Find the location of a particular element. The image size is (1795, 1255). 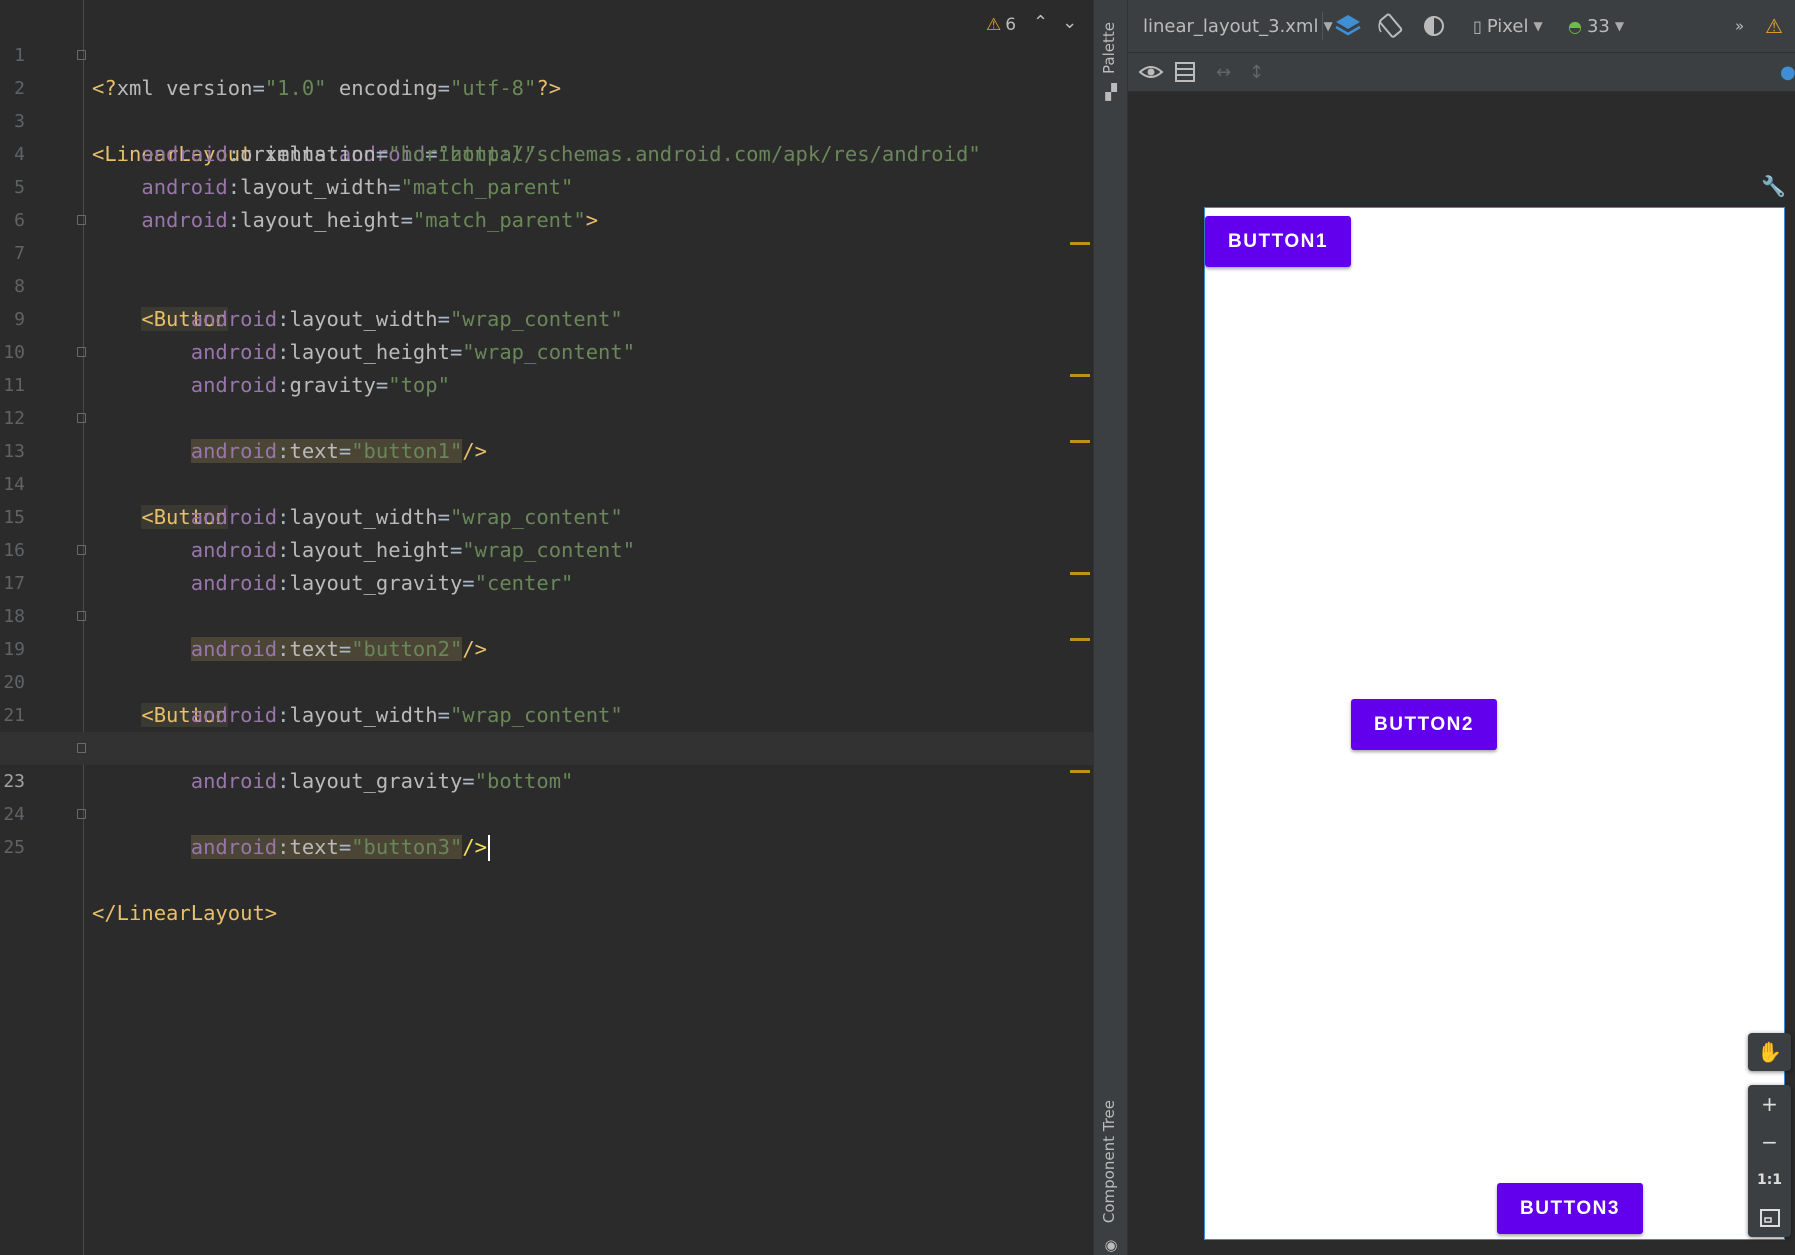

toolbar-separator is located at coordinates (1322, 26).